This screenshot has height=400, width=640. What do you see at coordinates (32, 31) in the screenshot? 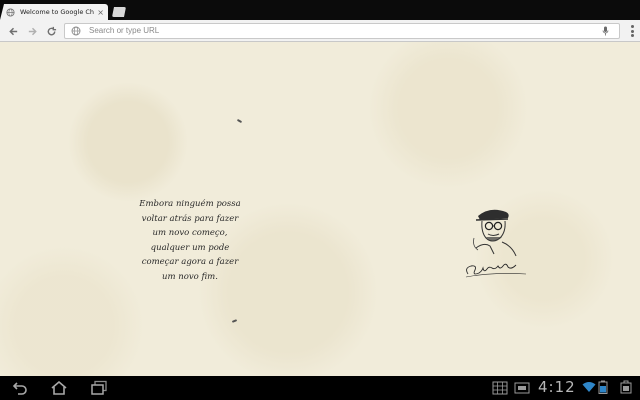
I see `forward-arrow-icon` at bounding box center [32, 31].